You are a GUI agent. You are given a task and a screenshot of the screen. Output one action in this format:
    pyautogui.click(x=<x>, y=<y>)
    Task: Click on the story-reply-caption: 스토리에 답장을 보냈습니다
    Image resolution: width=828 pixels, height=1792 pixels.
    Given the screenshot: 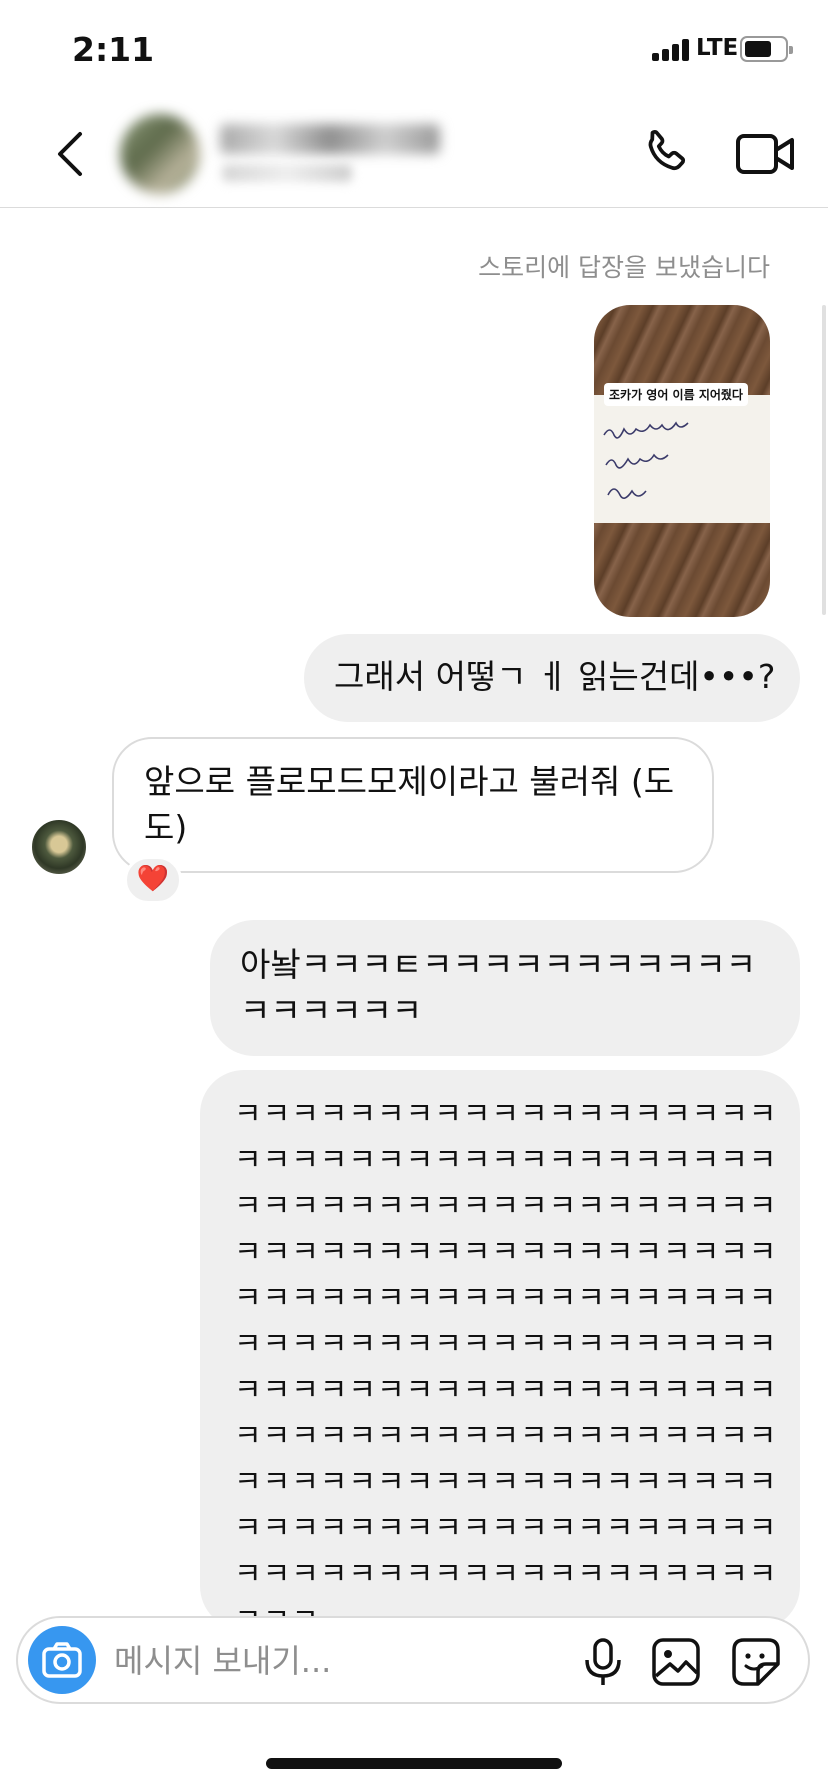 What is the action you would take?
    pyautogui.click(x=624, y=267)
    